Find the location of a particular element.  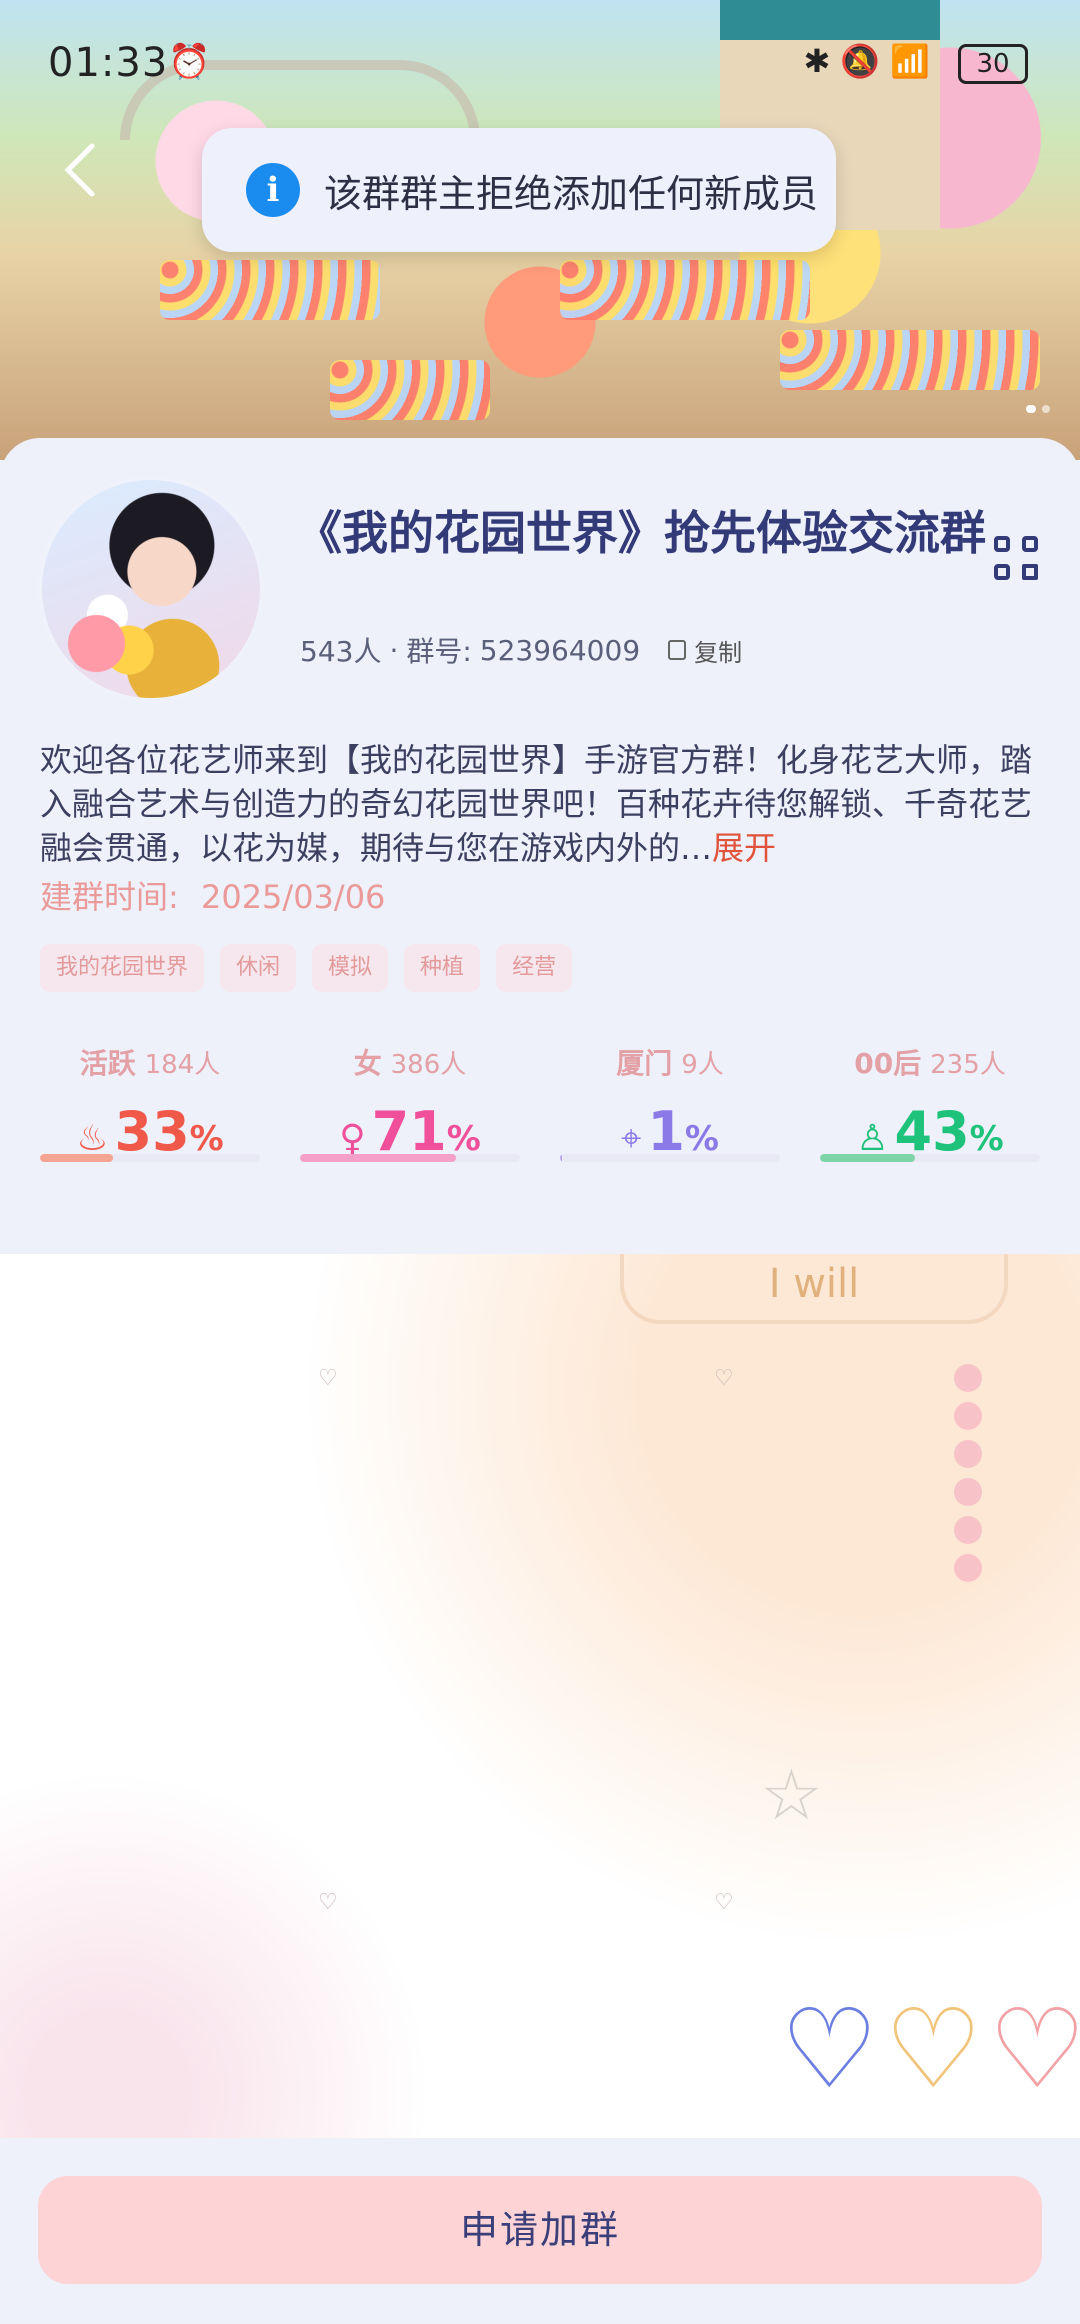

expand-link: 展开 is located at coordinates (744, 848).